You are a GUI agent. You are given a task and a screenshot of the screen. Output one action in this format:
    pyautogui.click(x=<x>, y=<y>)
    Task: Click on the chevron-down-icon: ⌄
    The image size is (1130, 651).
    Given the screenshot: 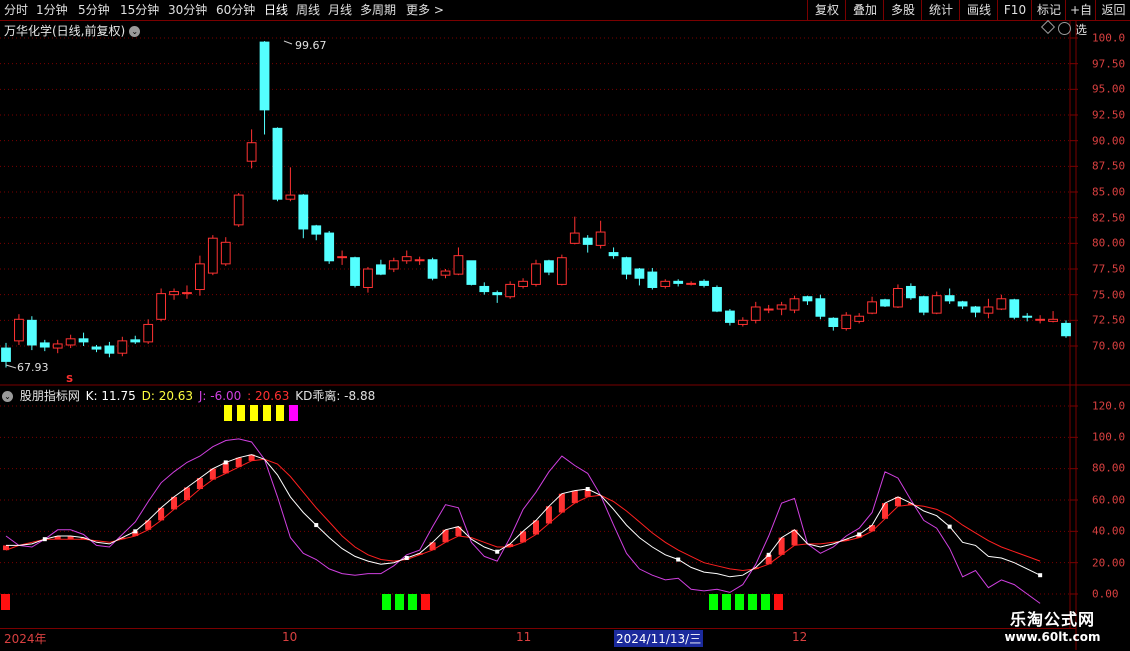 What is the action you would take?
    pyautogui.click(x=135, y=31)
    